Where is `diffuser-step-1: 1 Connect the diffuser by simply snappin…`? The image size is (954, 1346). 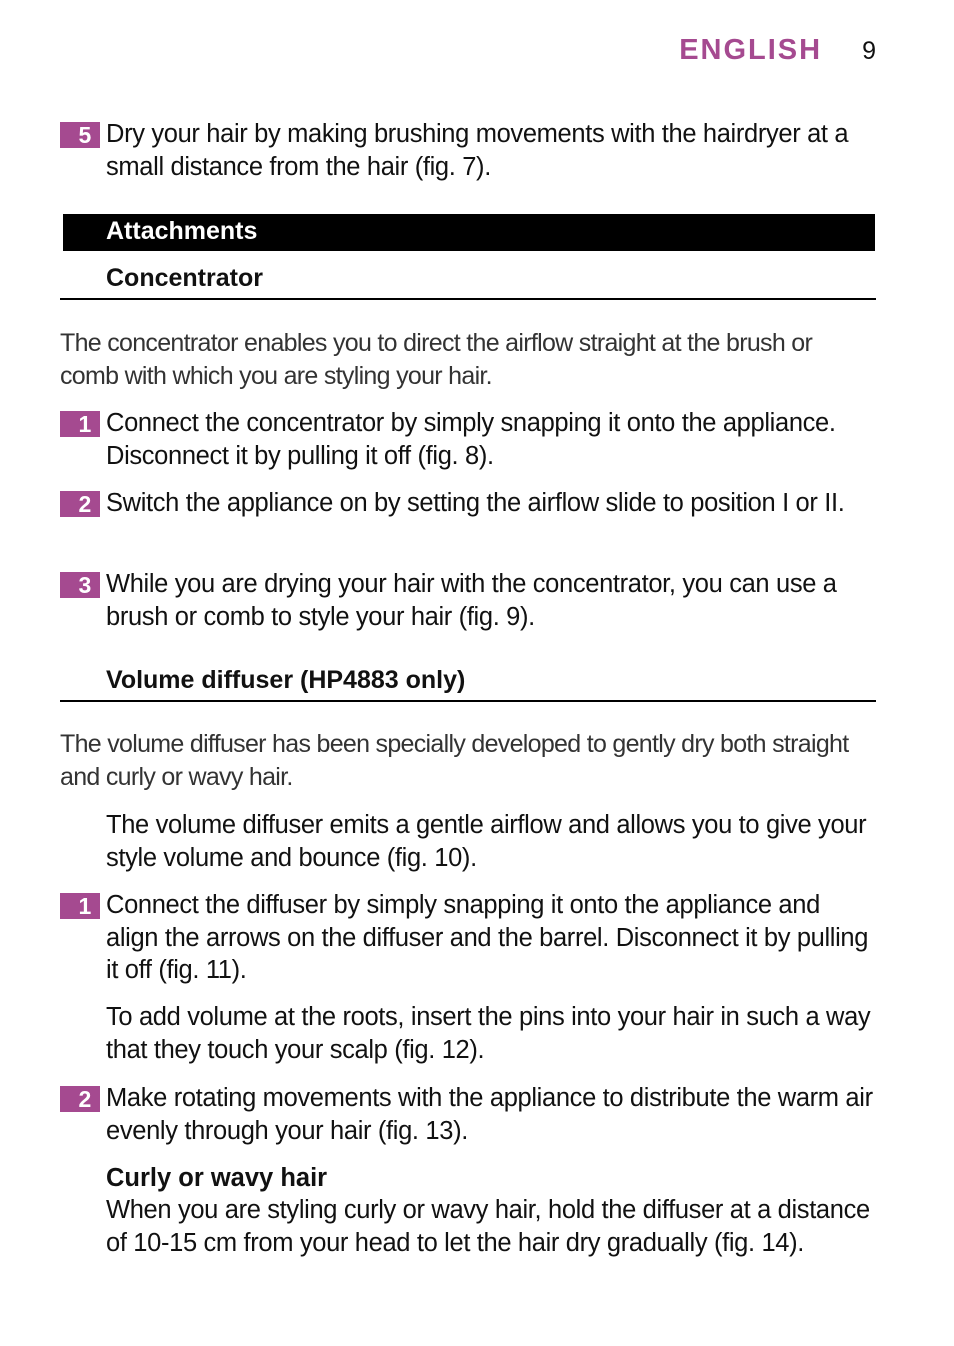 diffuser-step-1: 1 Connect the diffuser by simply snappin… is located at coordinates (468, 938).